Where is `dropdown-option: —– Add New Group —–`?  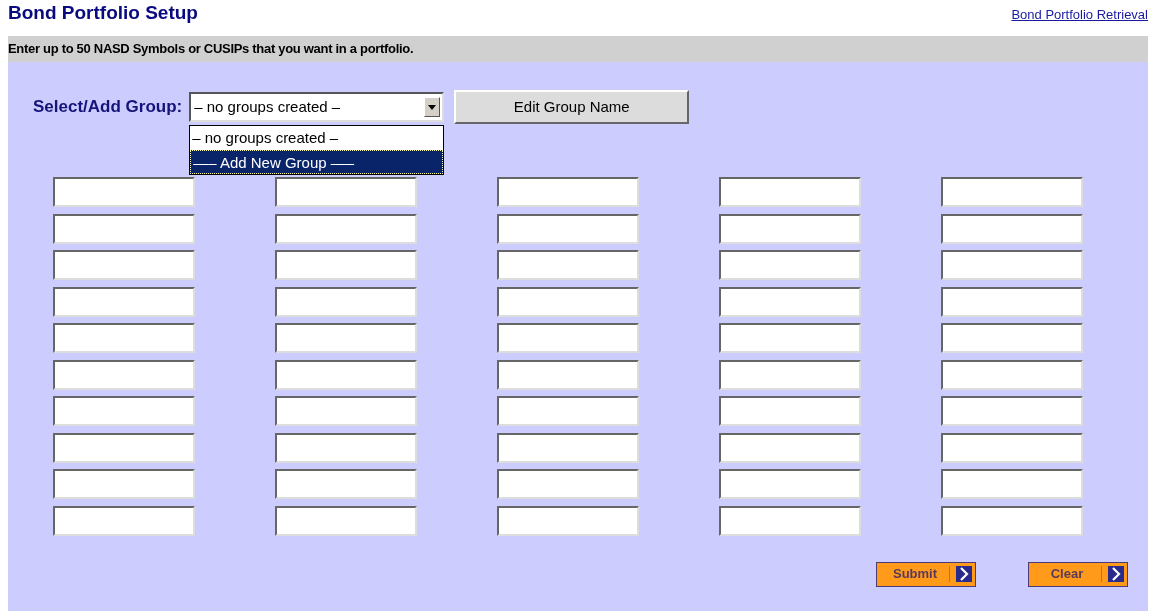 dropdown-option: —– Add New Group —– is located at coordinates (317, 162).